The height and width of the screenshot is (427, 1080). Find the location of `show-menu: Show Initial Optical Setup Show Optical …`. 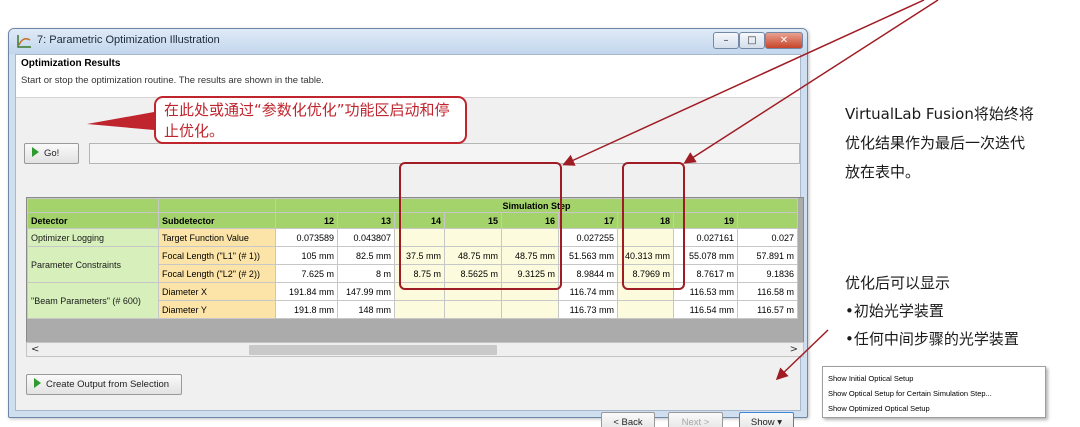

show-menu: Show Initial Optical Setup Show Optical … is located at coordinates (934, 392).